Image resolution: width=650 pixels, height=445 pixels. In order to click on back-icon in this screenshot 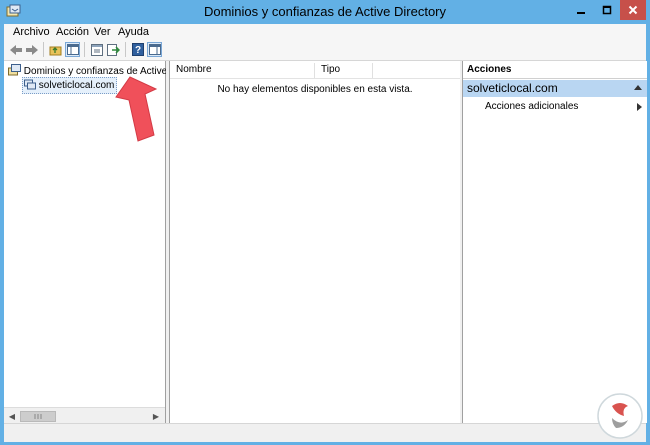, I will do `click(15, 49)`.